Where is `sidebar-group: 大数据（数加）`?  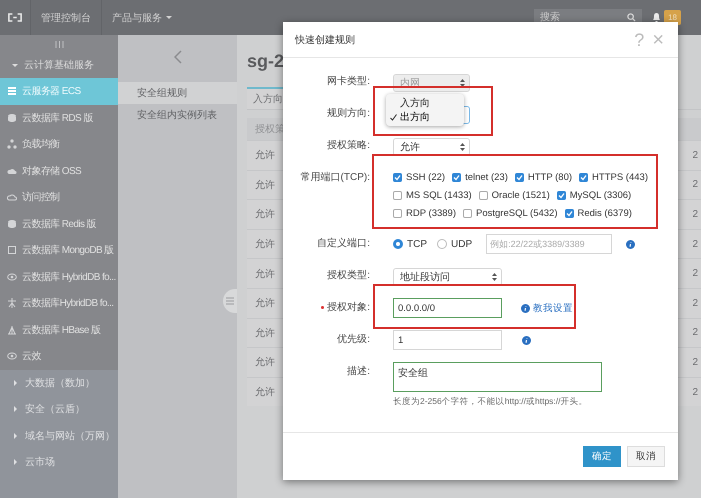
sidebar-group: 大数据（数加） is located at coordinates (47, 383).